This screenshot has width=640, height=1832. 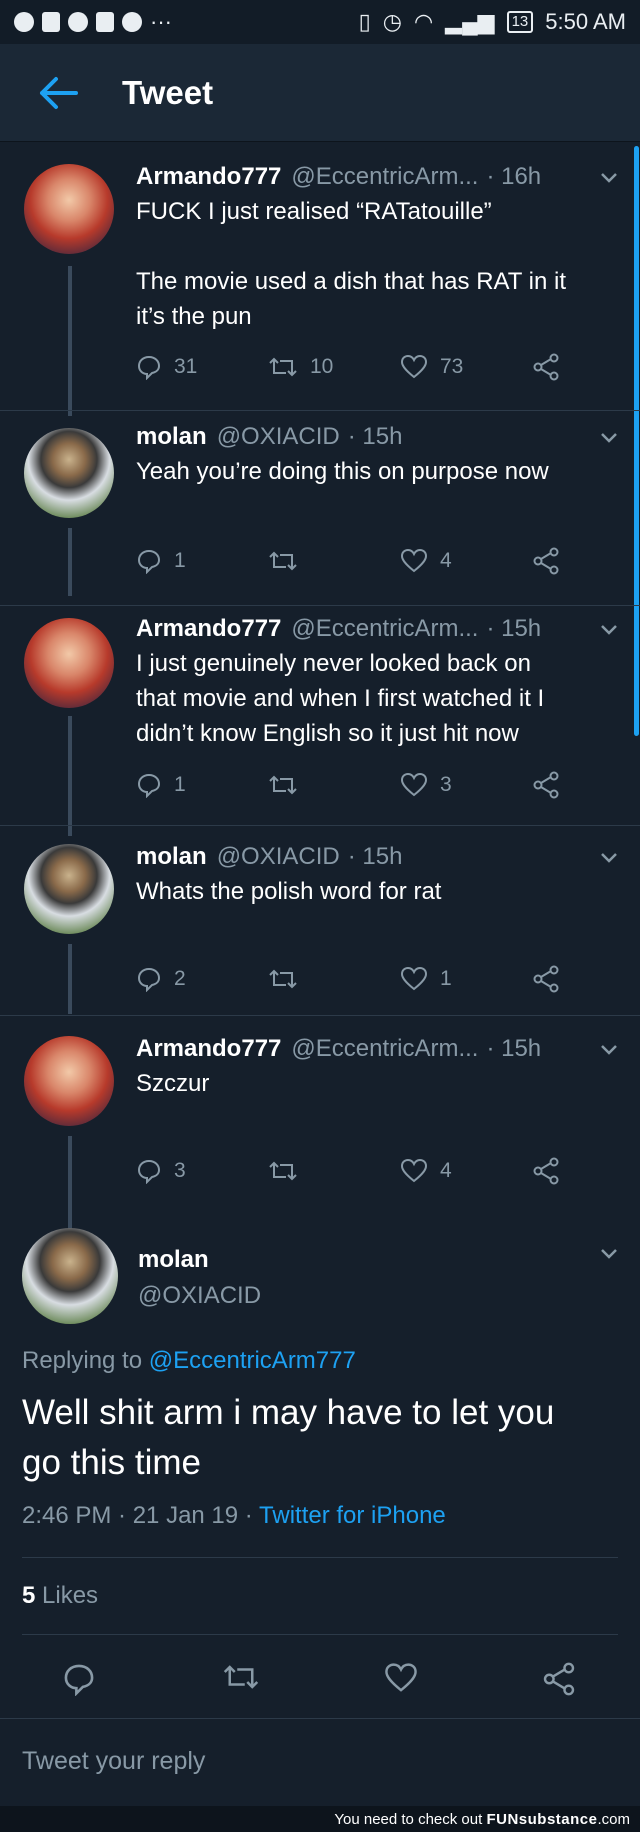 What do you see at coordinates (408, 1819) in the screenshot?
I see `watermark-prefix: You need to check out` at bounding box center [408, 1819].